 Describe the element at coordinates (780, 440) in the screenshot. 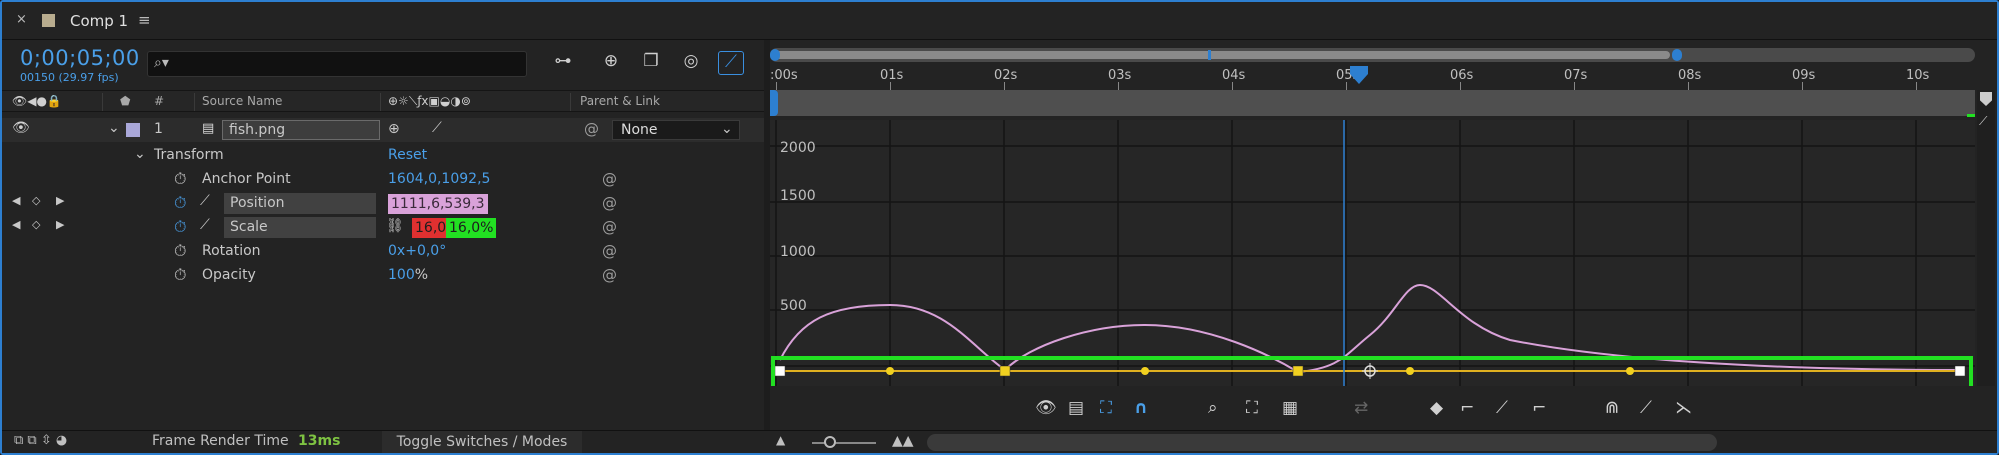

I see `zoom-out-mountain-icon: ▲` at that location.